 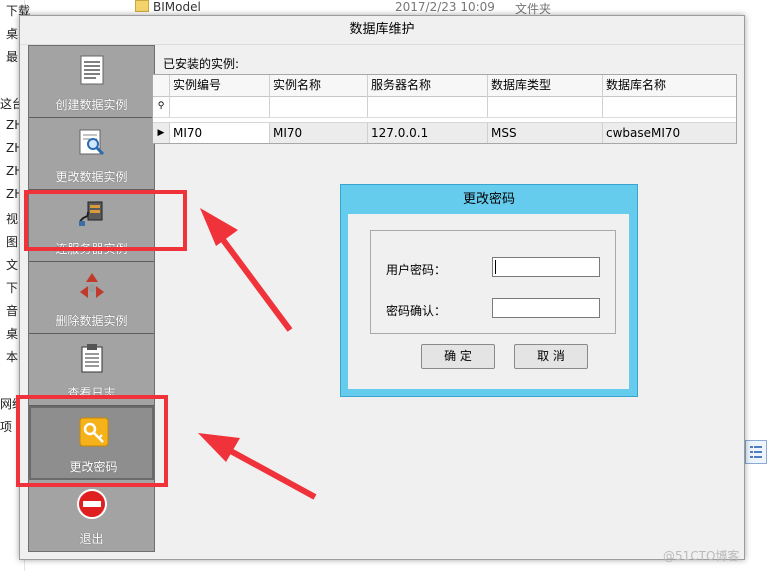 What do you see at coordinates (701, 556) in the screenshot?
I see `watermark: @51CTO博客` at bounding box center [701, 556].